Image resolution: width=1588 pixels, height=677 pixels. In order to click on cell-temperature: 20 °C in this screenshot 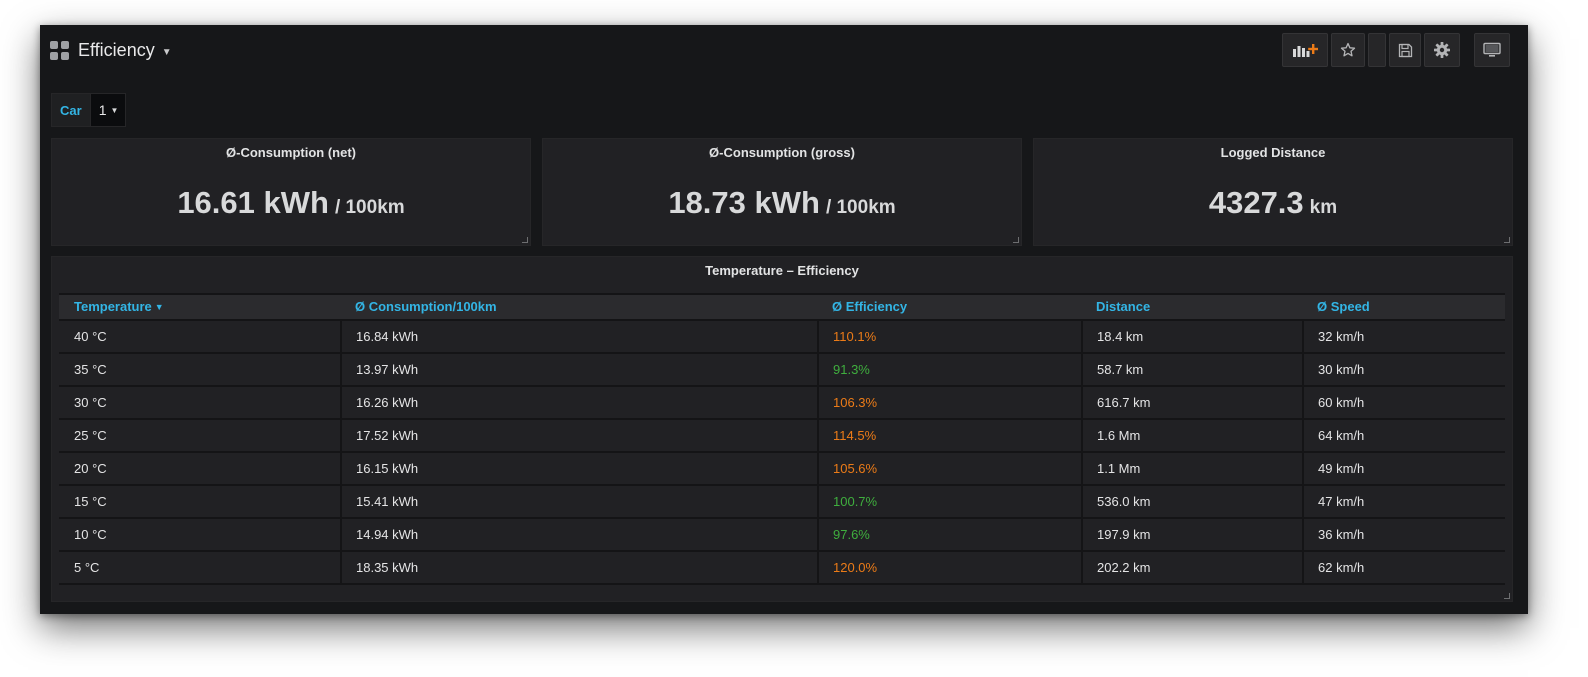, I will do `click(90, 468)`.